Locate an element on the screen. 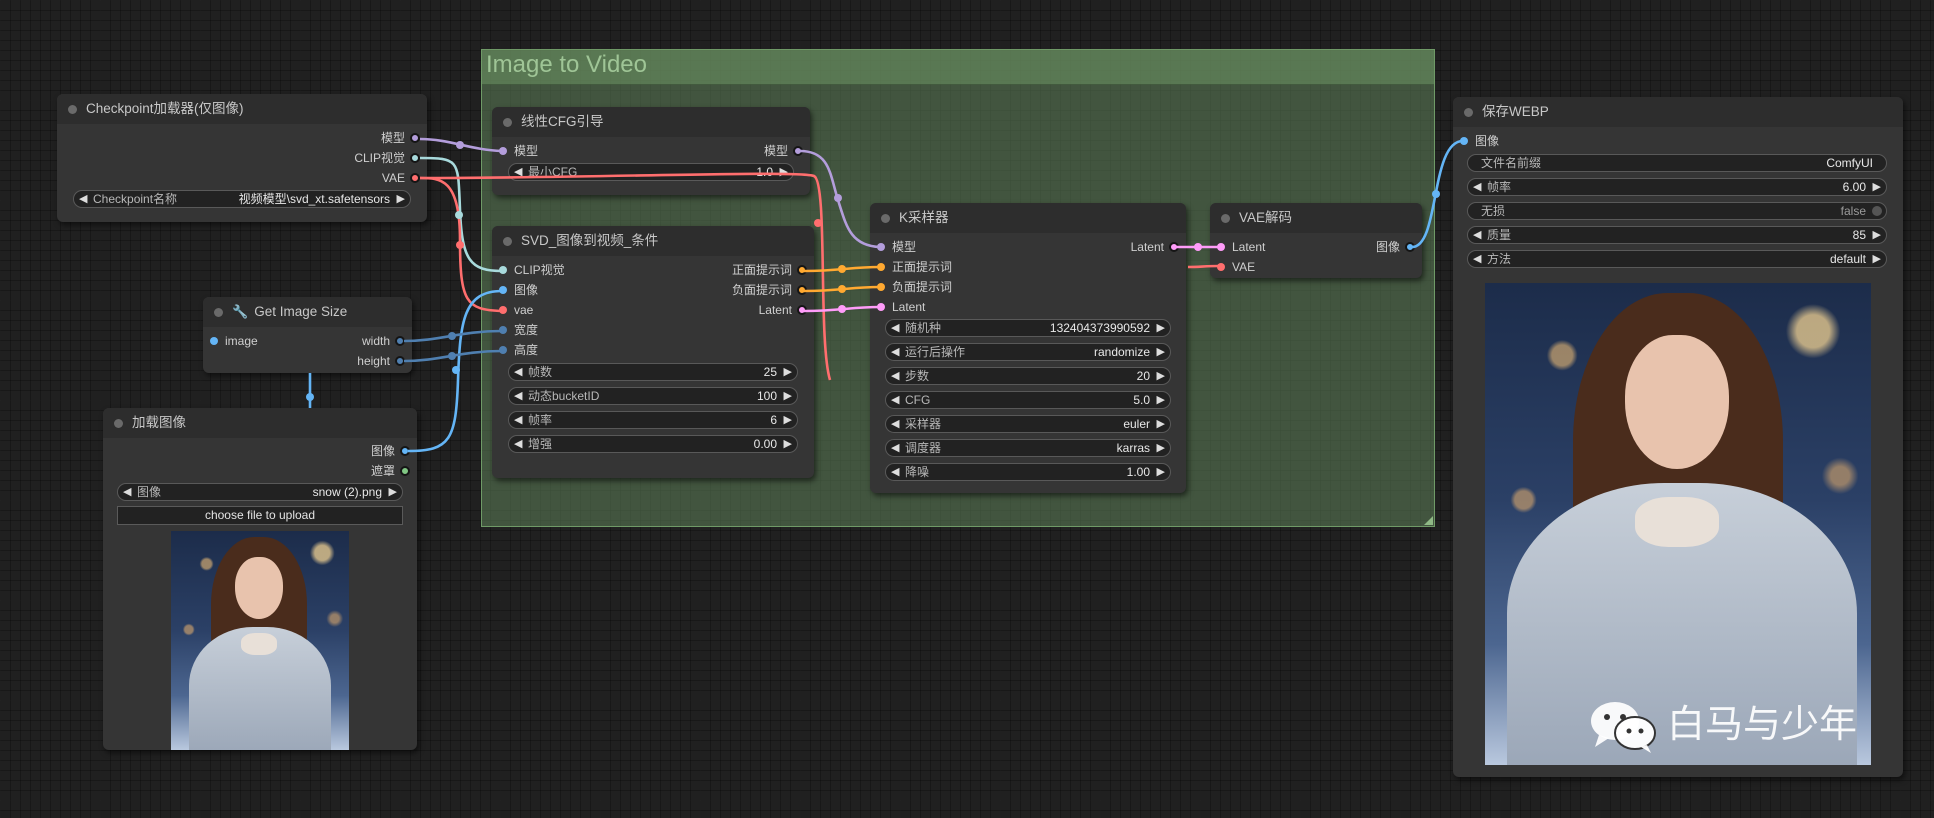  widget-frames: ◀ 帧数 25 ▶ is located at coordinates (653, 372).